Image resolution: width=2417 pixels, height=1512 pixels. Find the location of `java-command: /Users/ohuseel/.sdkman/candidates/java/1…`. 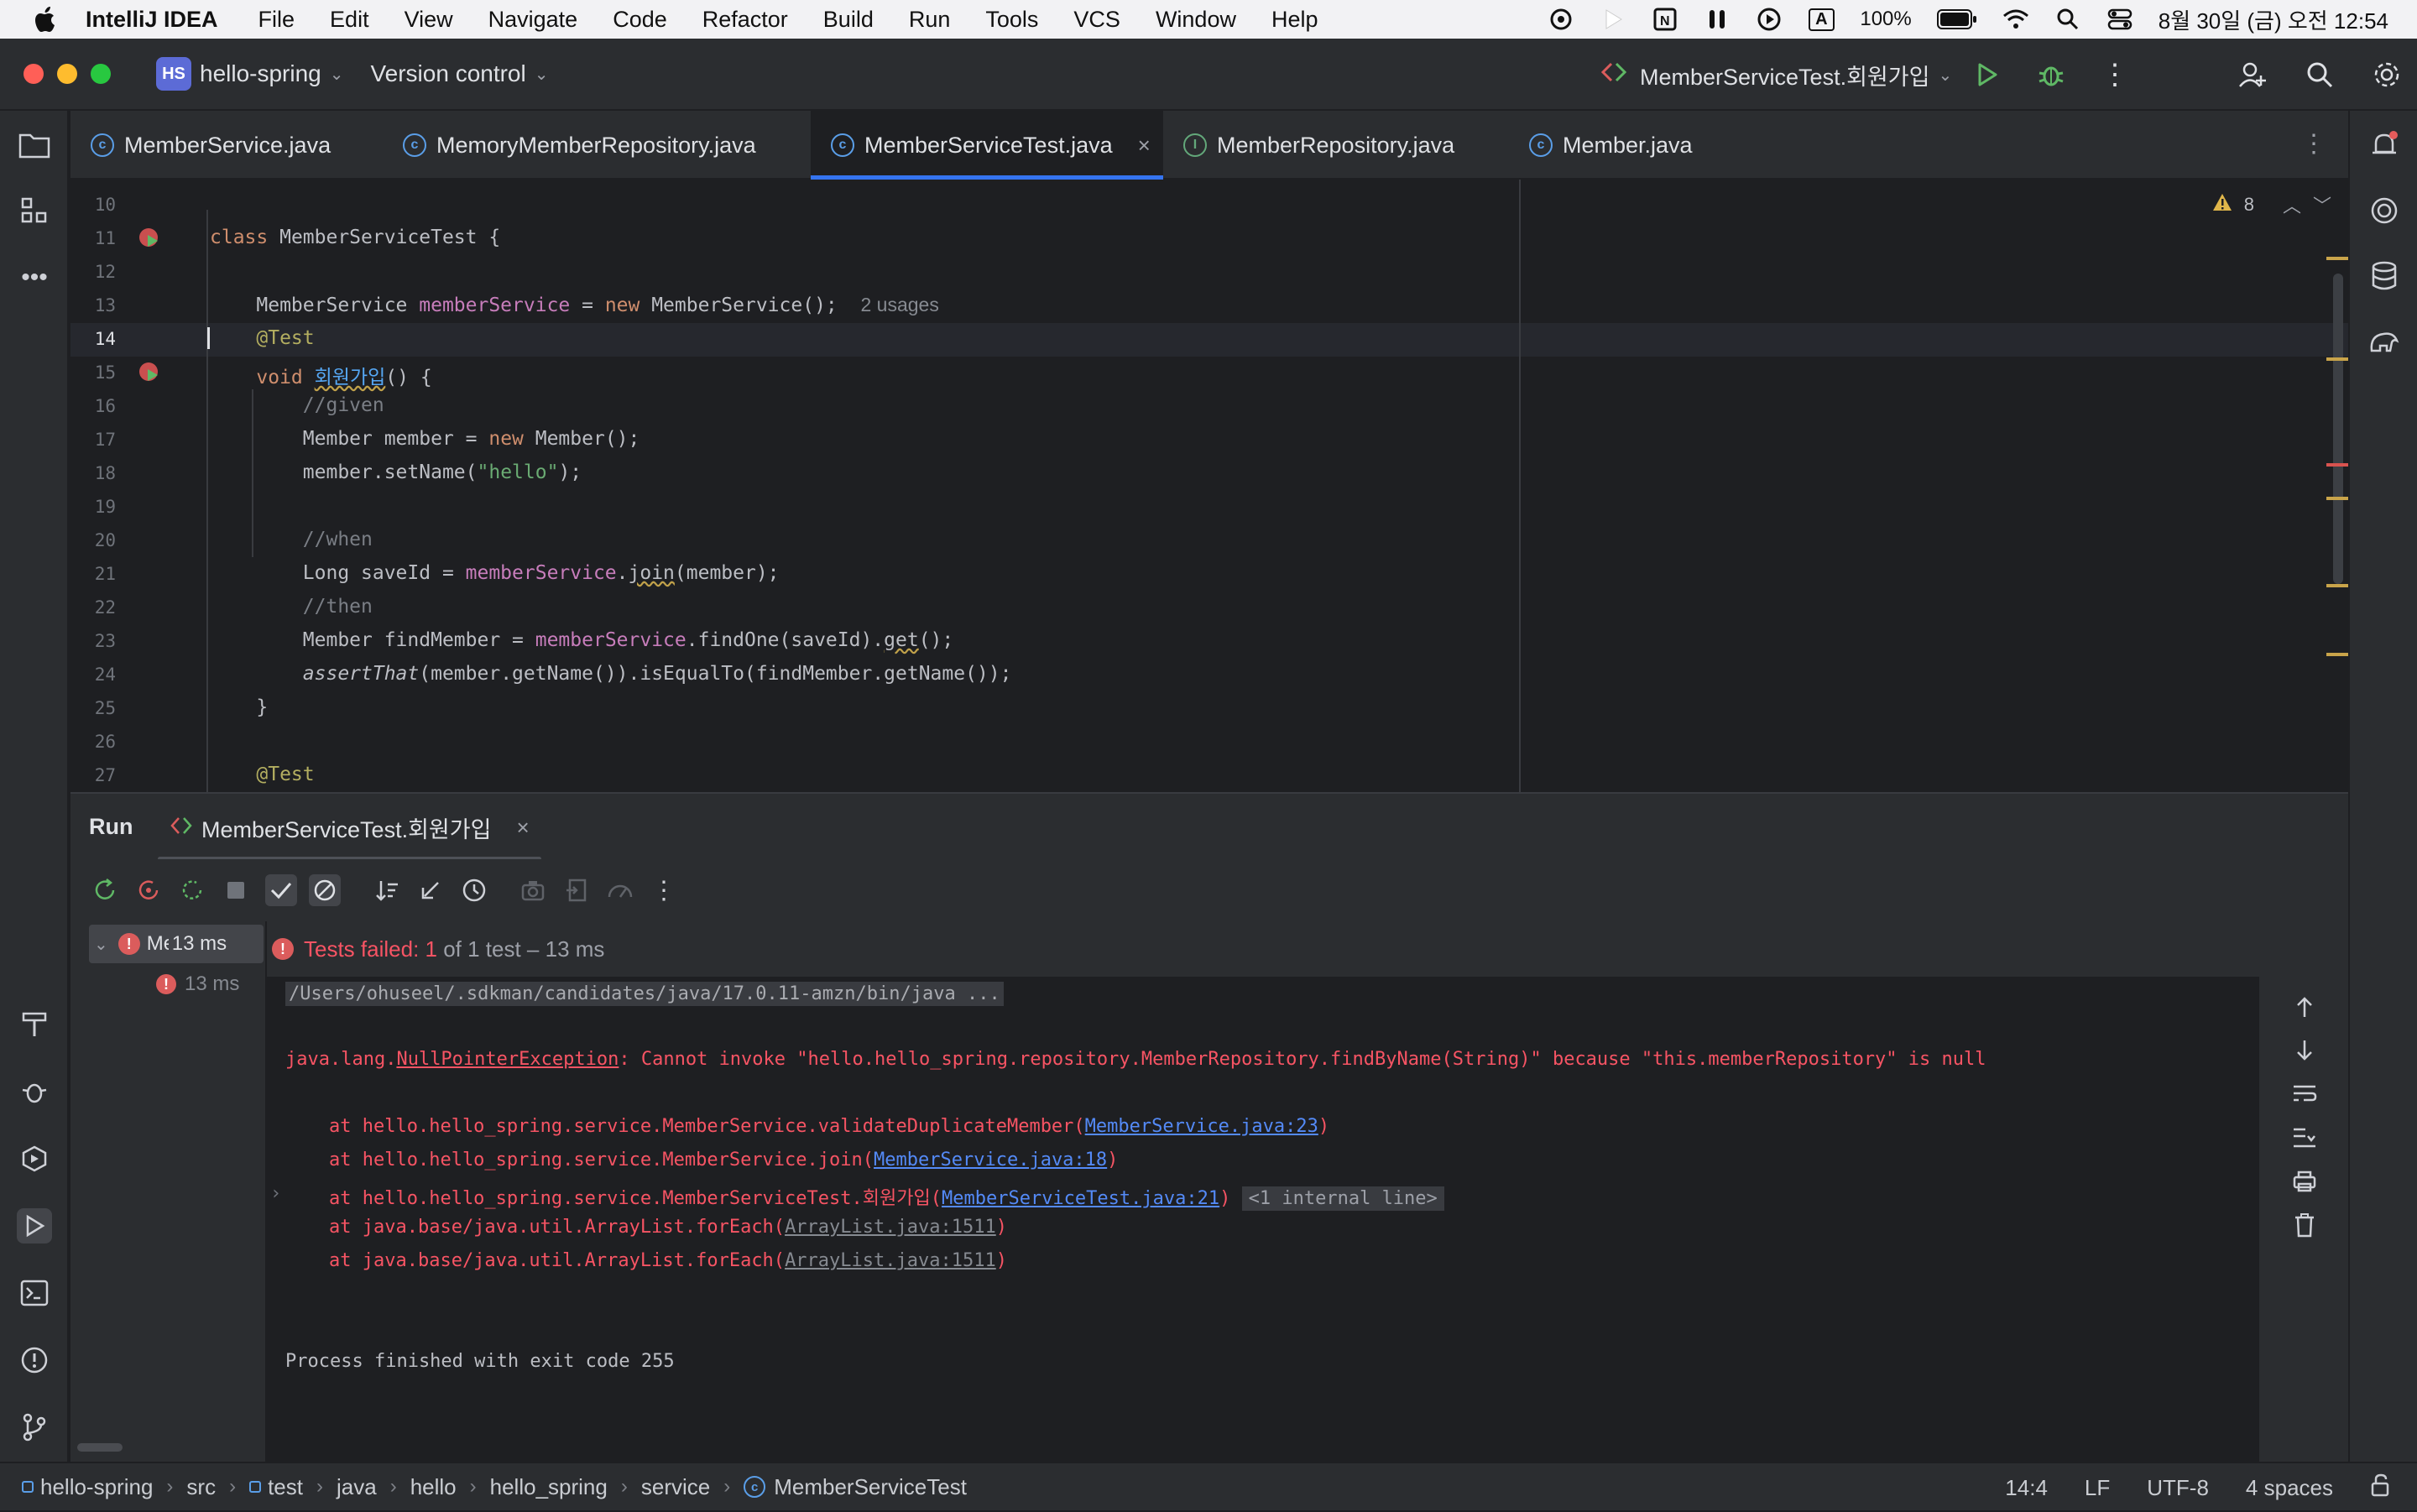

java-command: /Users/ohuseel/.sdkman/candidates/java/1… is located at coordinates (644, 994).